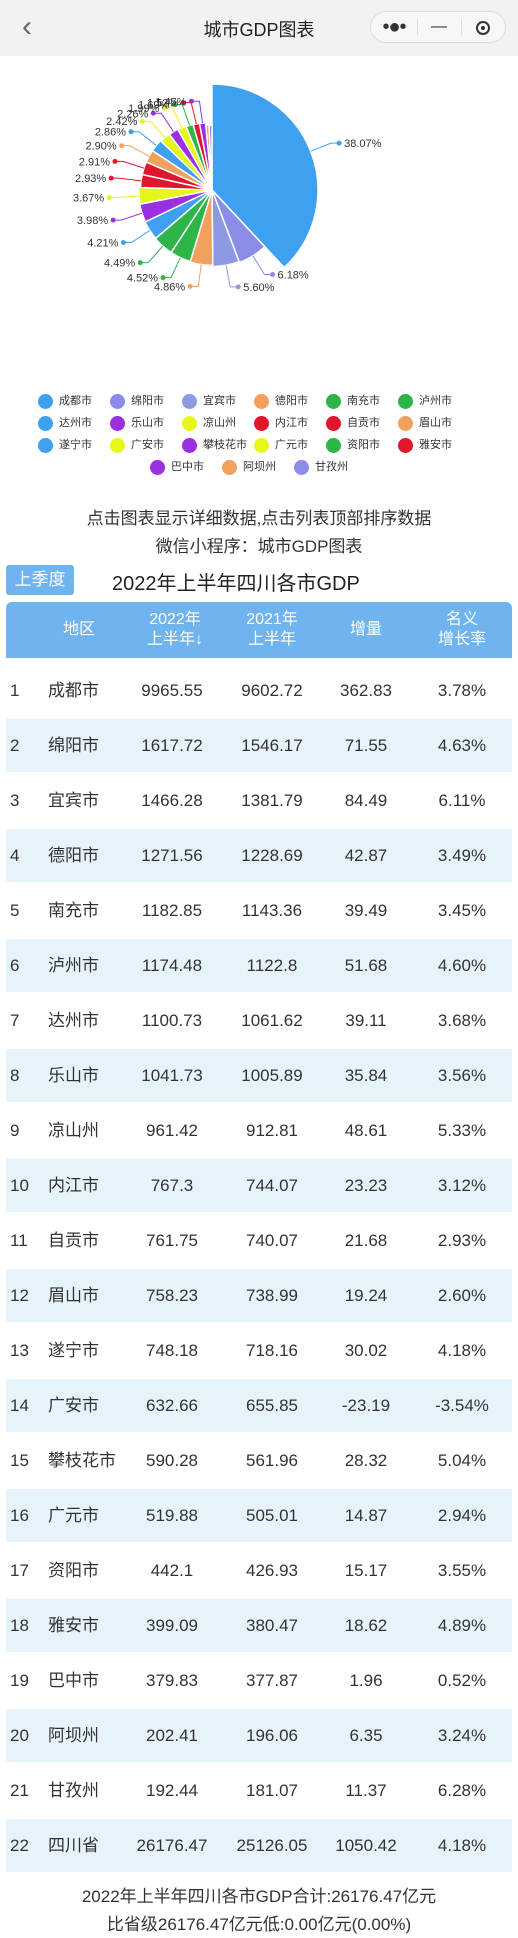  I want to click on table-row: 17 资阳市 442.1 426.93 15.17 3.55%, so click(259, 1570).